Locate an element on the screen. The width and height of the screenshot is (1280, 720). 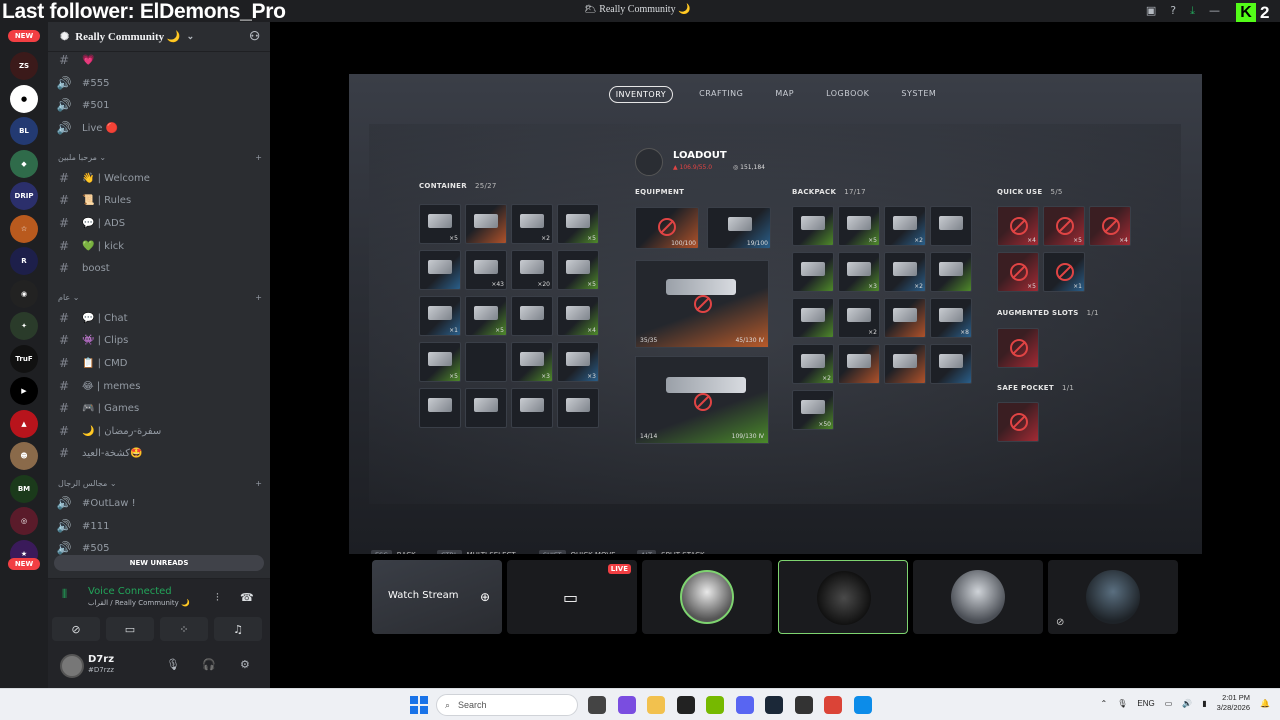
new-unreads-pill: NEW UNREADS is located at coordinates (159, 563).